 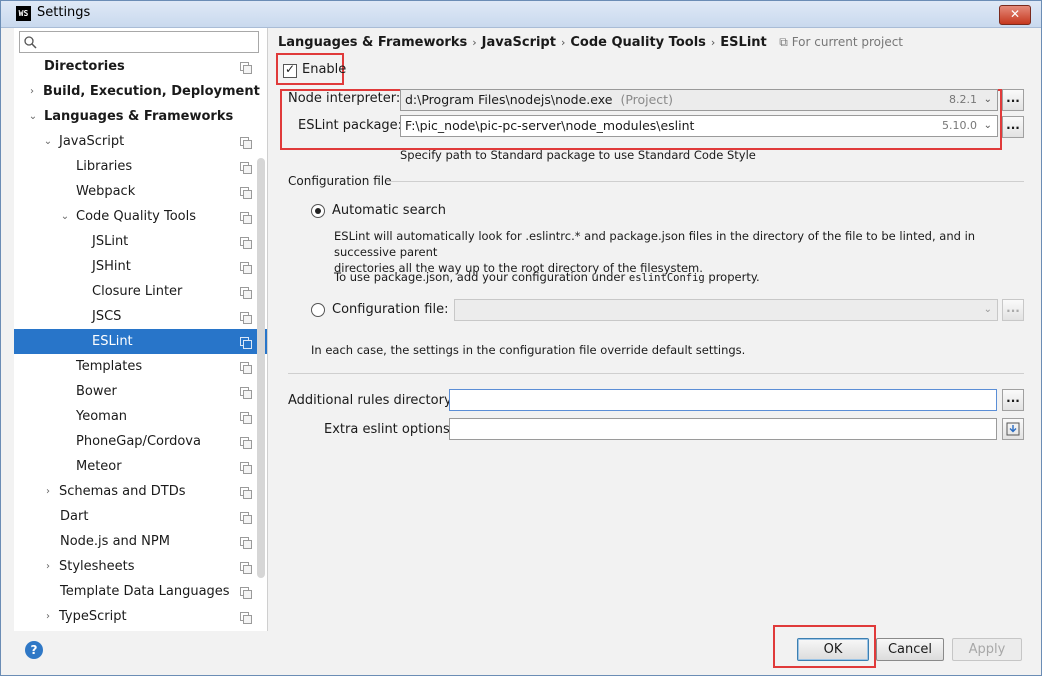 I want to click on configuration-file-radio, so click(x=318, y=310).